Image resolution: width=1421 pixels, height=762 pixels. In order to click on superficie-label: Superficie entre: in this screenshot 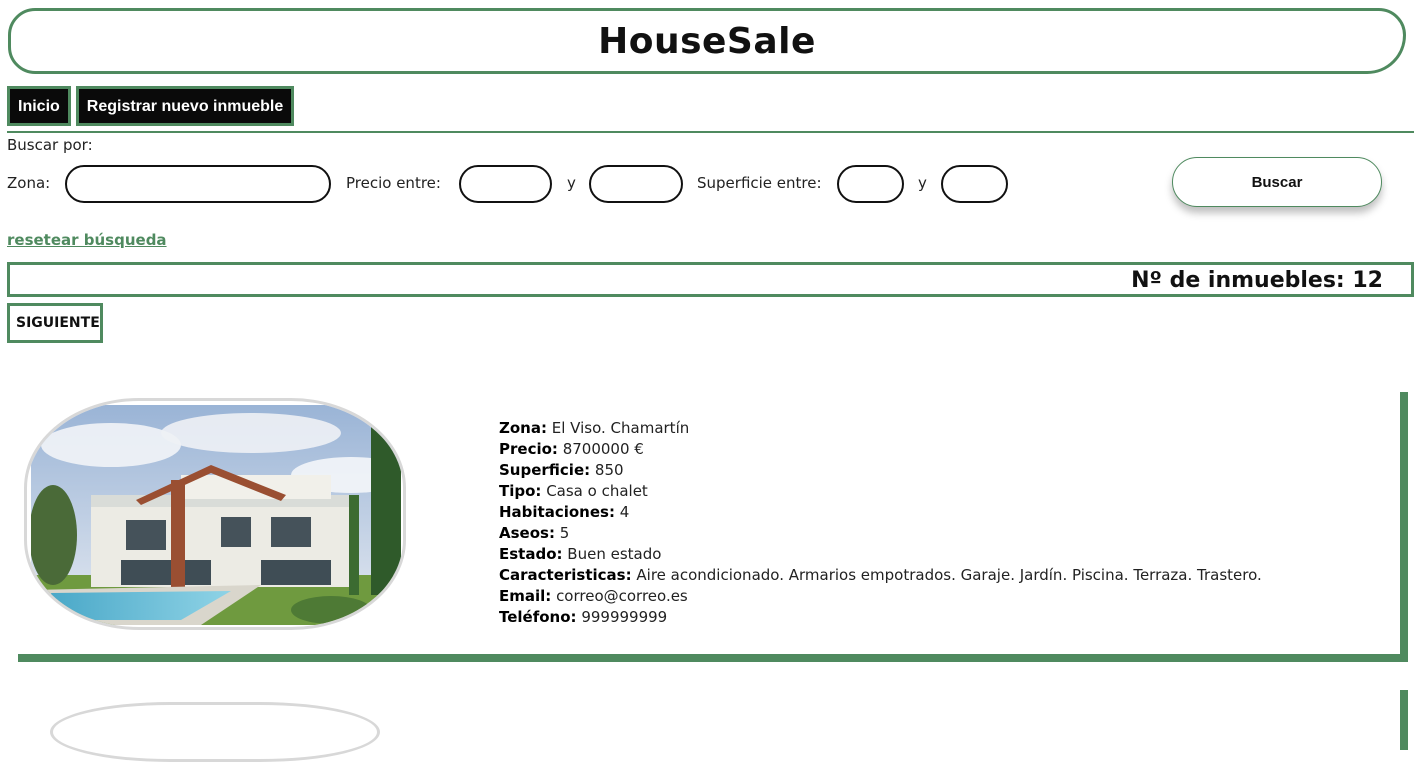, I will do `click(759, 183)`.